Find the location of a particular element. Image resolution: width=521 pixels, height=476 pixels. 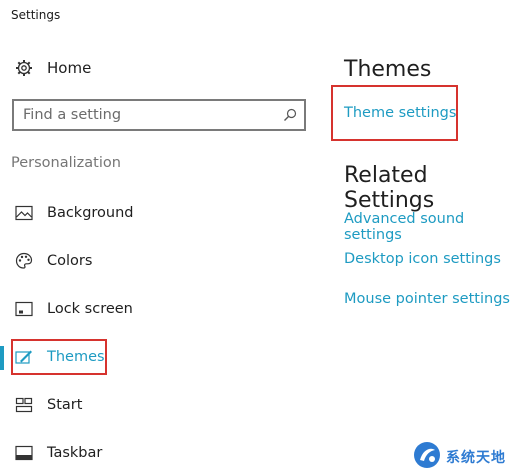

sidebar-item-label: Colors is located at coordinates (70, 261).